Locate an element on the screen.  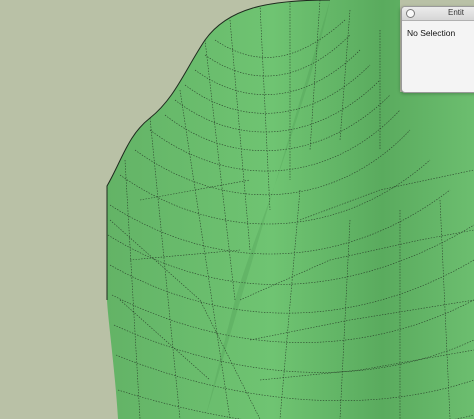
entity-info-panel: Entit No Selection is located at coordinates (437, 49).